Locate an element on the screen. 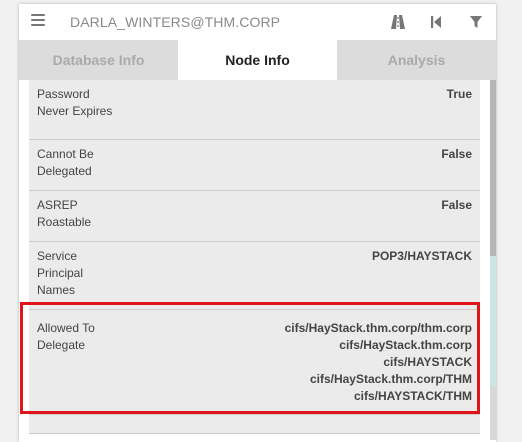  scroll-track-tint is located at coordinates (493, 321).